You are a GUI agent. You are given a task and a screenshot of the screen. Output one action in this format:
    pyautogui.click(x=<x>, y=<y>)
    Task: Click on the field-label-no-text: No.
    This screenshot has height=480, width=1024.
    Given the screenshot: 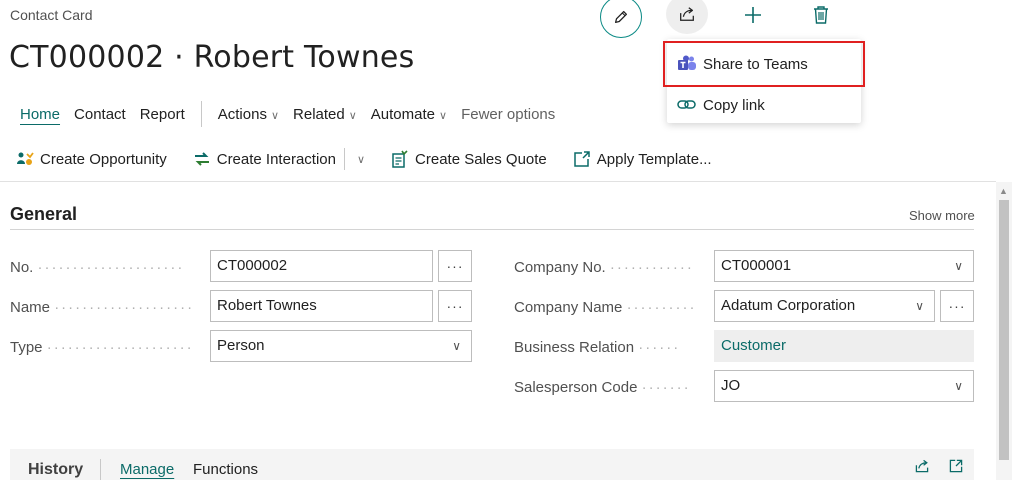 What is the action you would take?
    pyautogui.click(x=22, y=267)
    